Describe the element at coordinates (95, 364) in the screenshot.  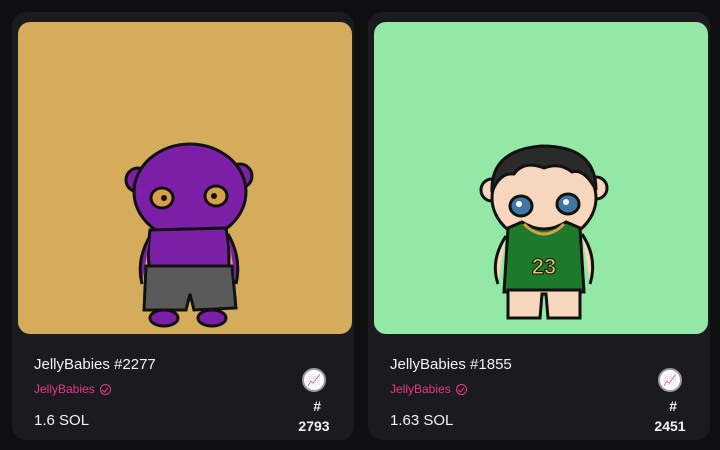
I see `nft-title: JellyBabies #2277` at that location.